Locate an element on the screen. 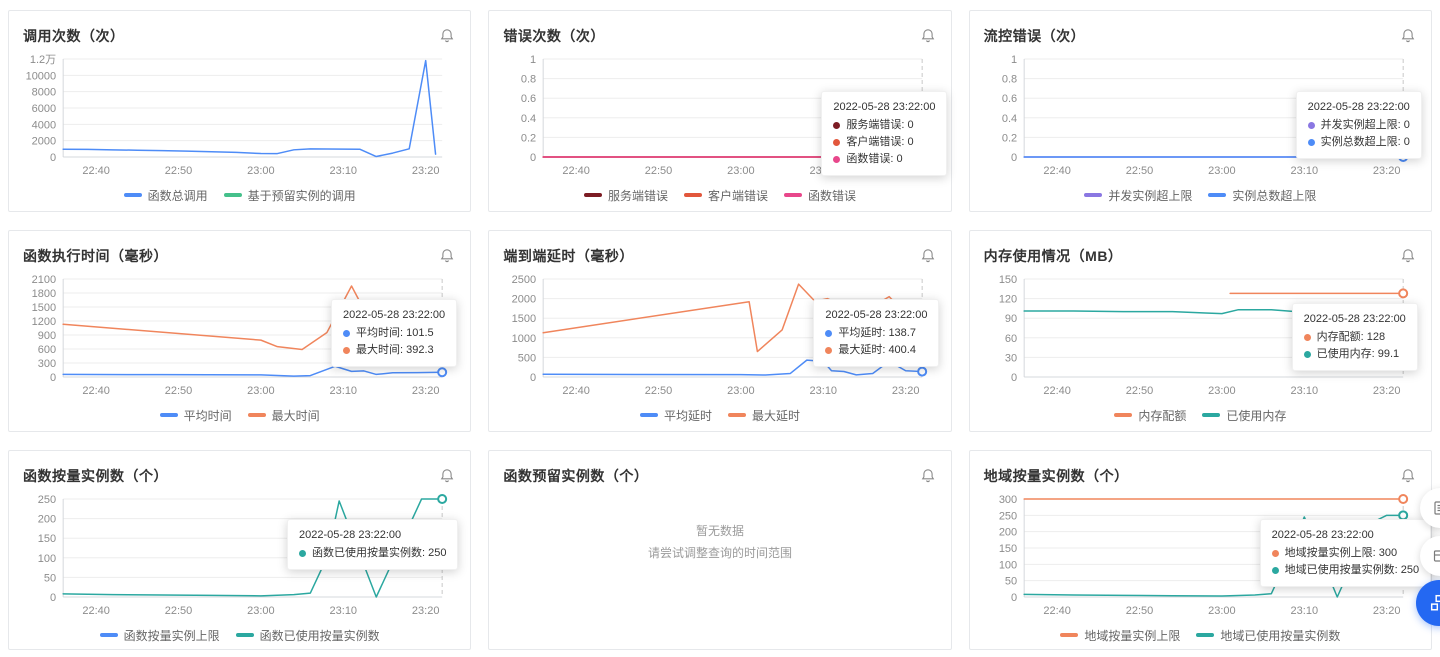 The image size is (1440, 657). empty-state: 暂无数据 请尝试调整查询的时间范围 is located at coordinates (719, 542).